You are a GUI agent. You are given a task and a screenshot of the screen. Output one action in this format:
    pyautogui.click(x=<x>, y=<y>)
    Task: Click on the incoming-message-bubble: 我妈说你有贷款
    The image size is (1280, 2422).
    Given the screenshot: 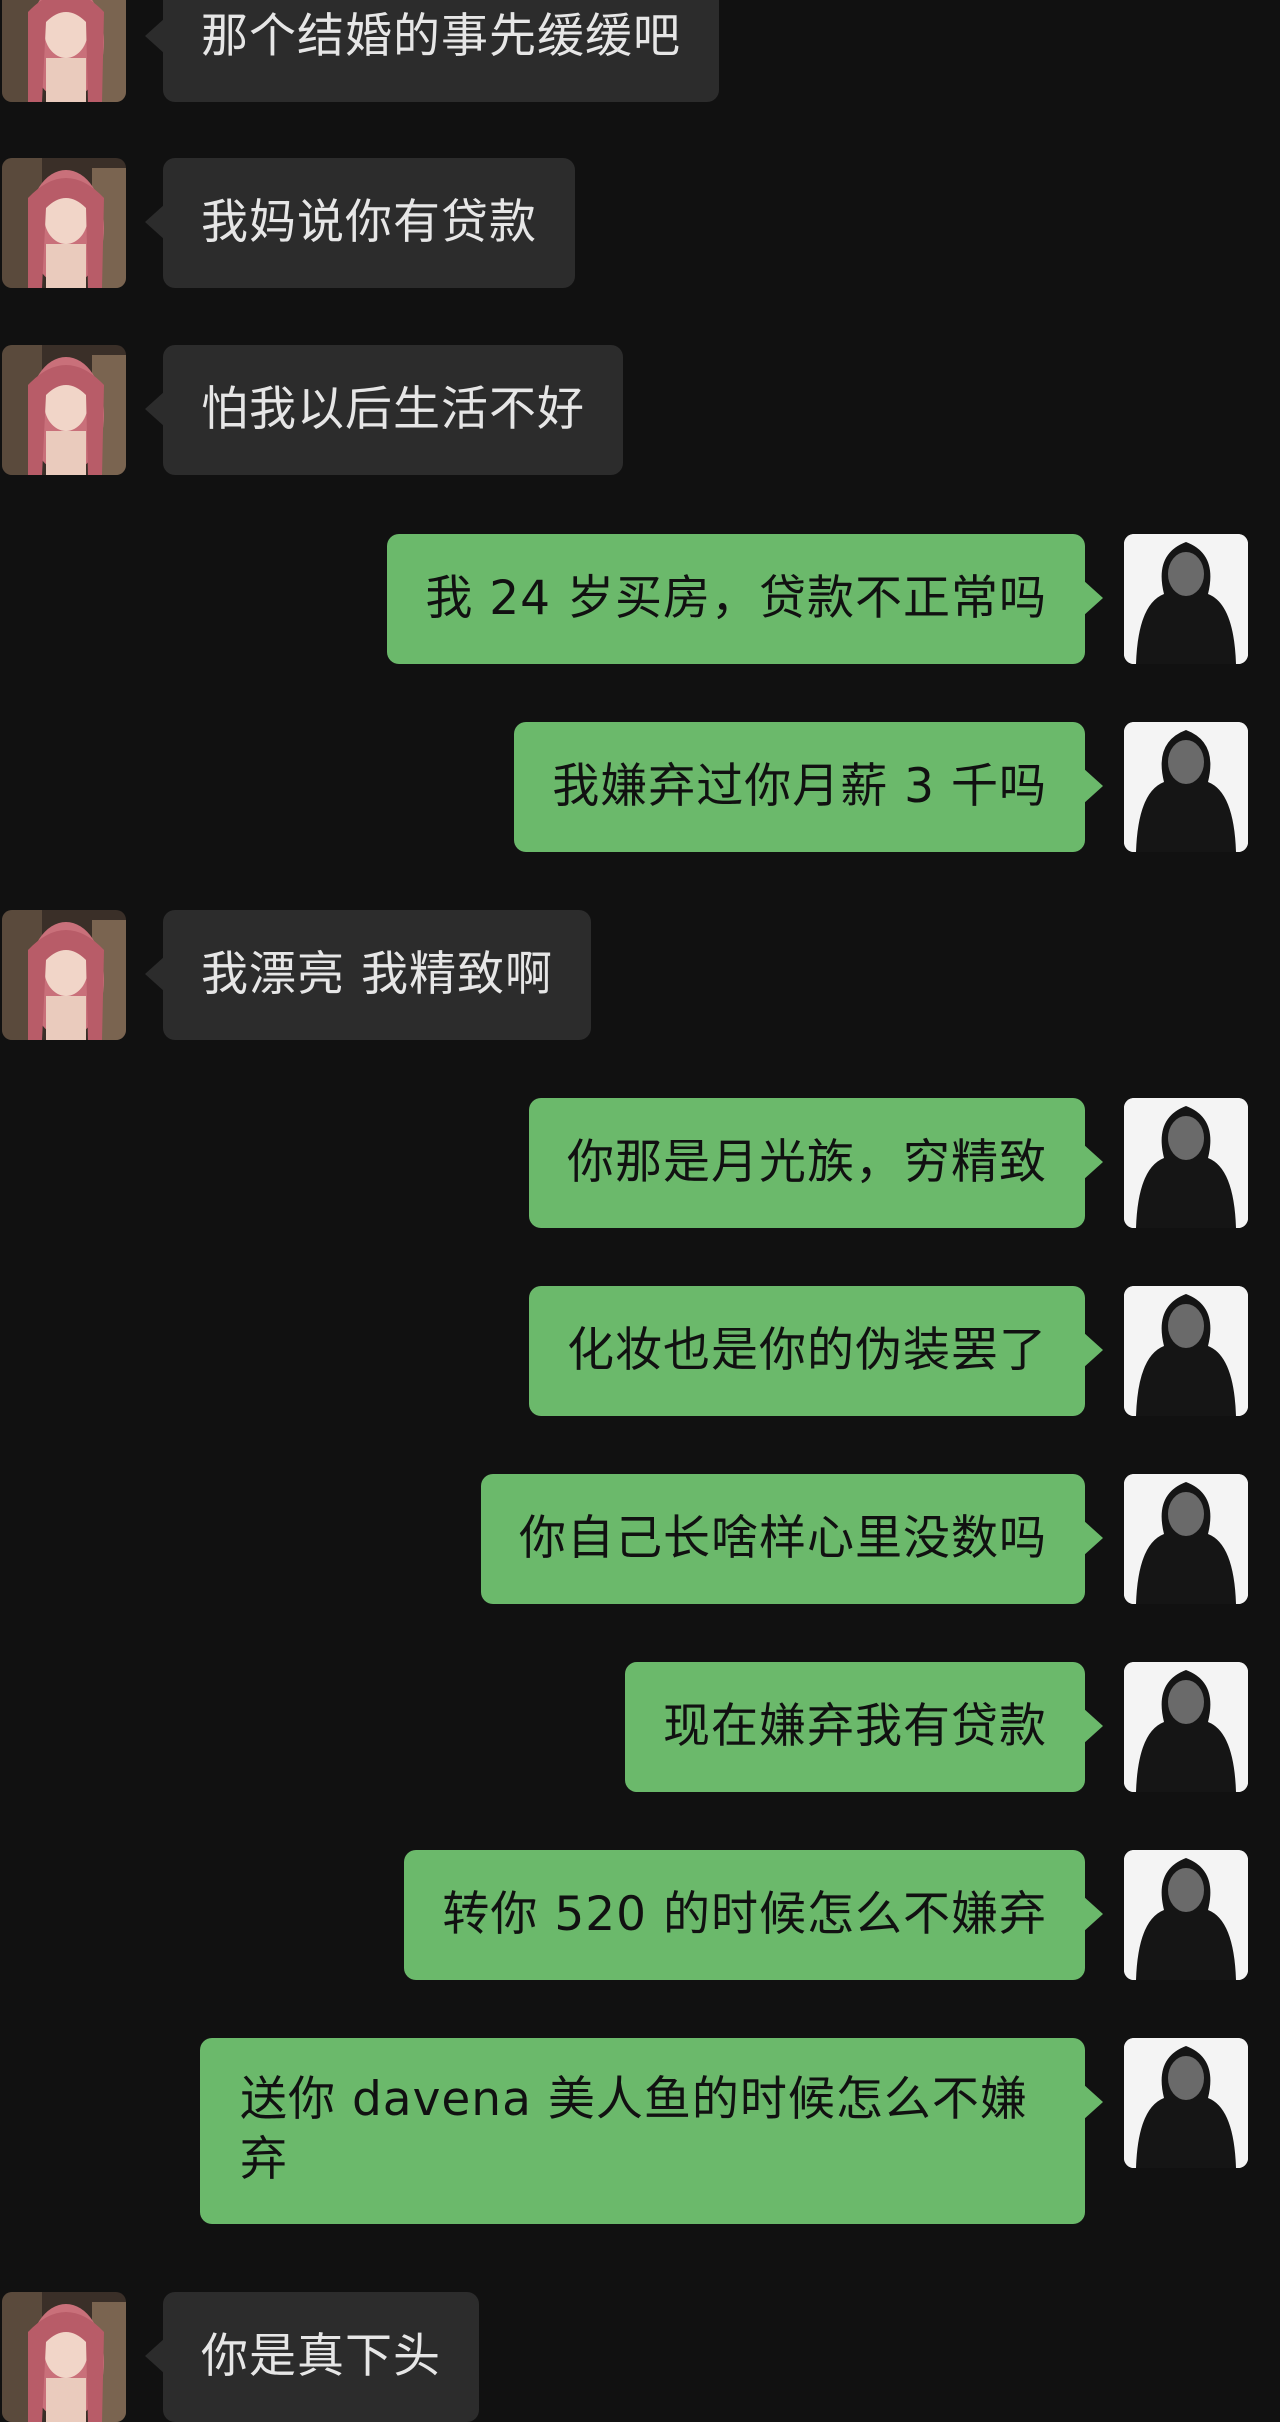 What is the action you would take?
    pyautogui.click(x=360, y=223)
    